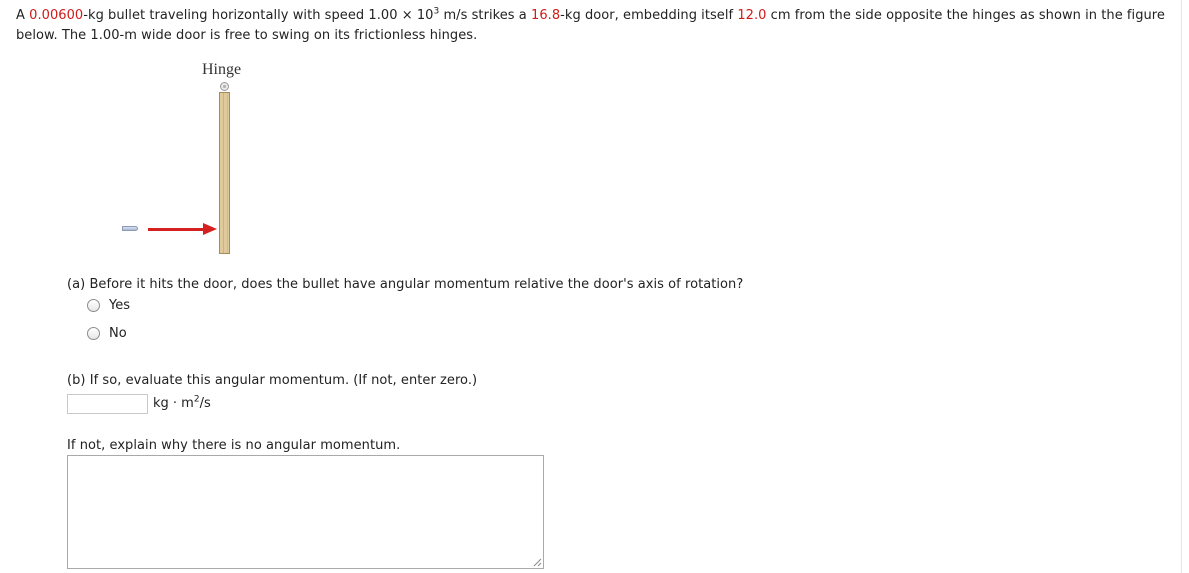 The image size is (1189, 573). Describe the element at coordinates (56, 15) in the screenshot. I see `bullet-mass-value: 0.00600` at that location.